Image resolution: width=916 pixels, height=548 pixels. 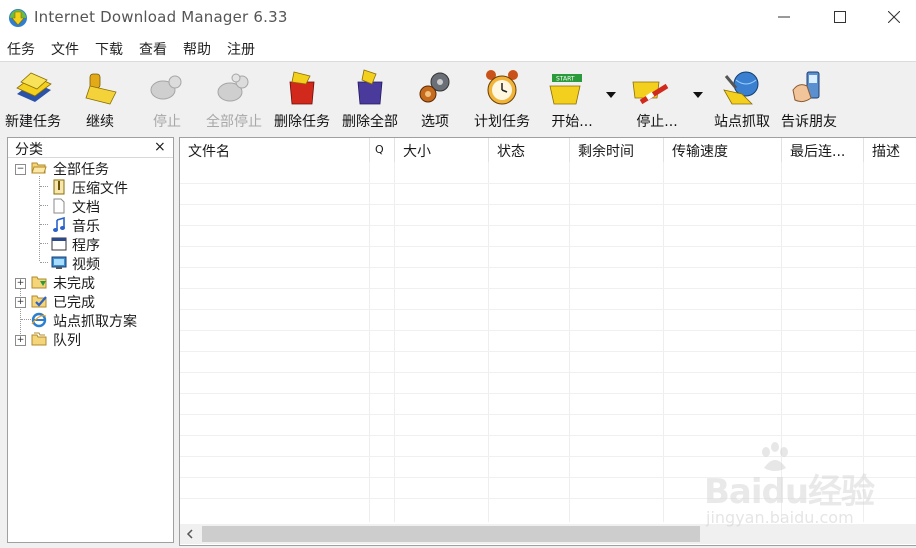 I want to click on column-status: 状态, so click(x=529, y=150).